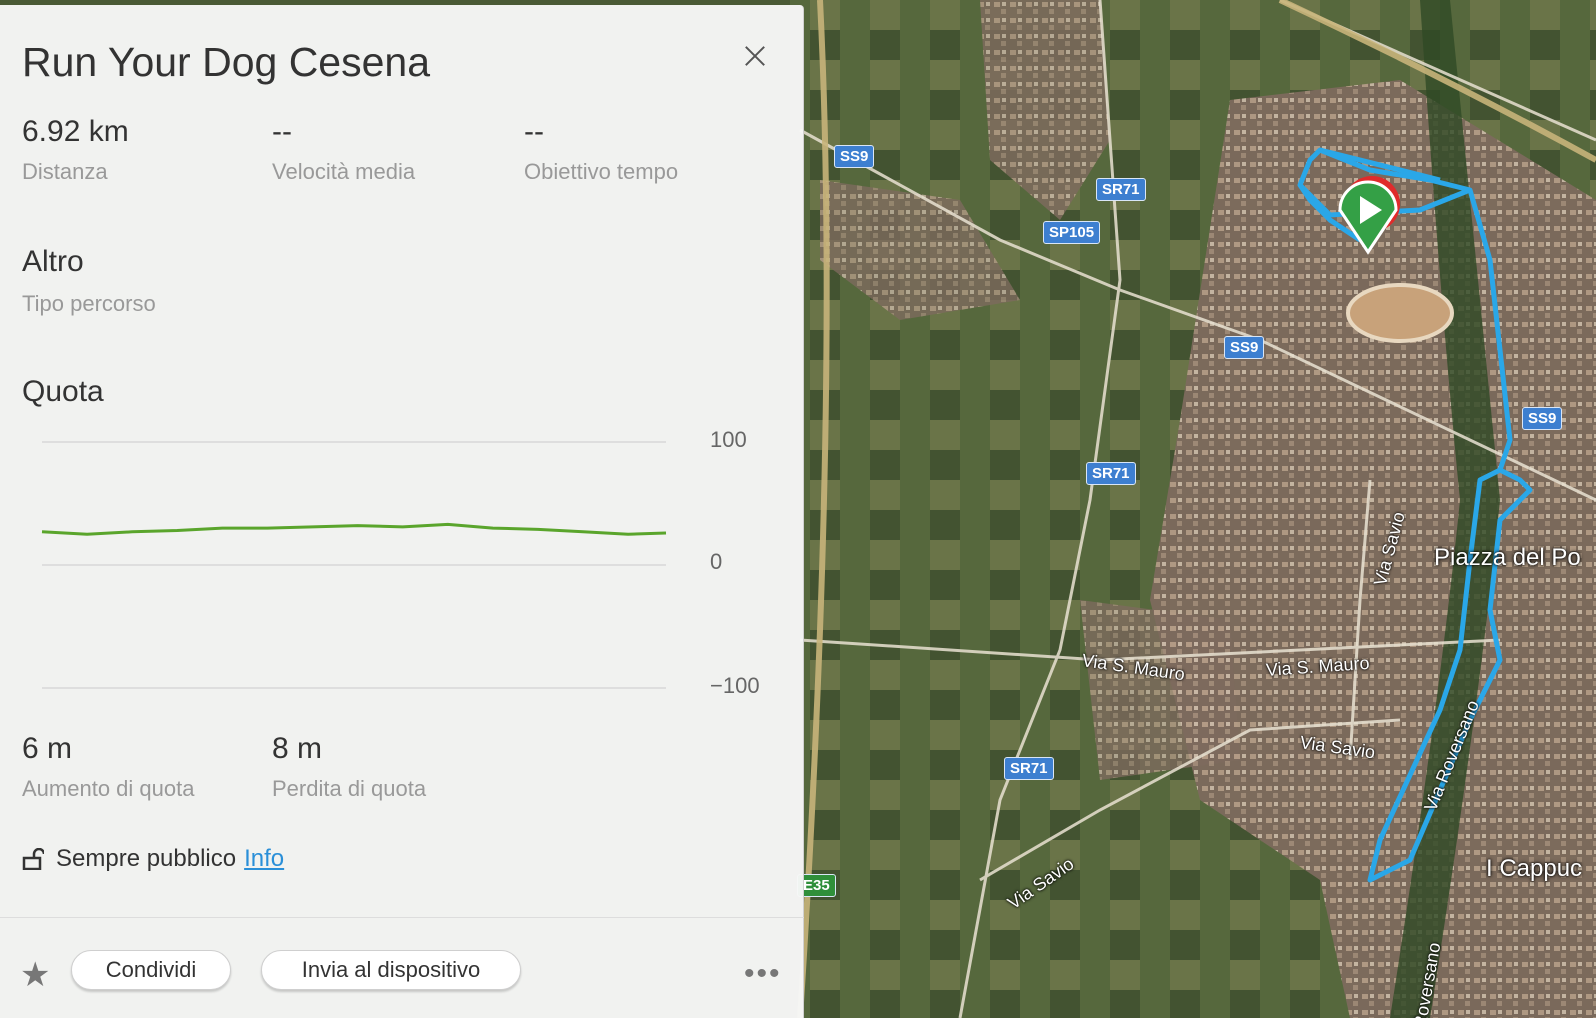 The image size is (1596, 1018). I want to click on time-goal-value: --, so click(534, 131).